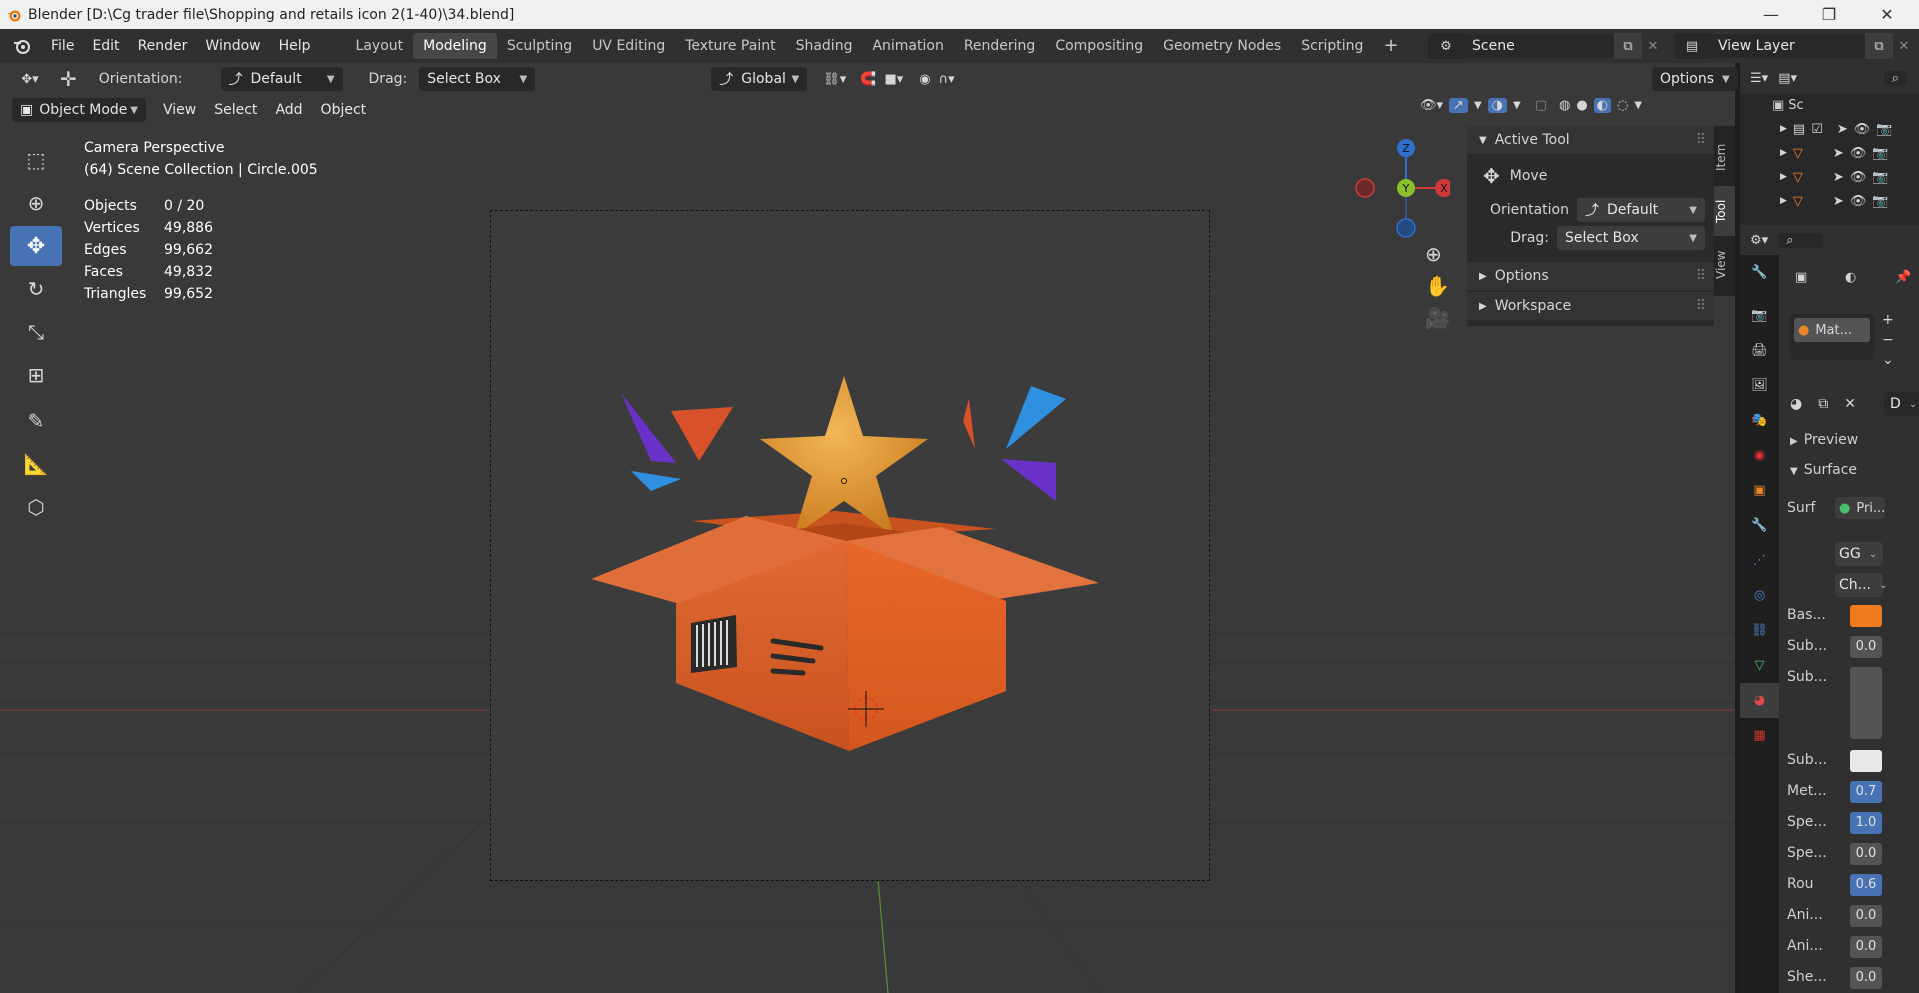  Describe the element at coordinates (477, 79) in the screenshot. I see `drag-dropdown: Select Box ▼` at that location.